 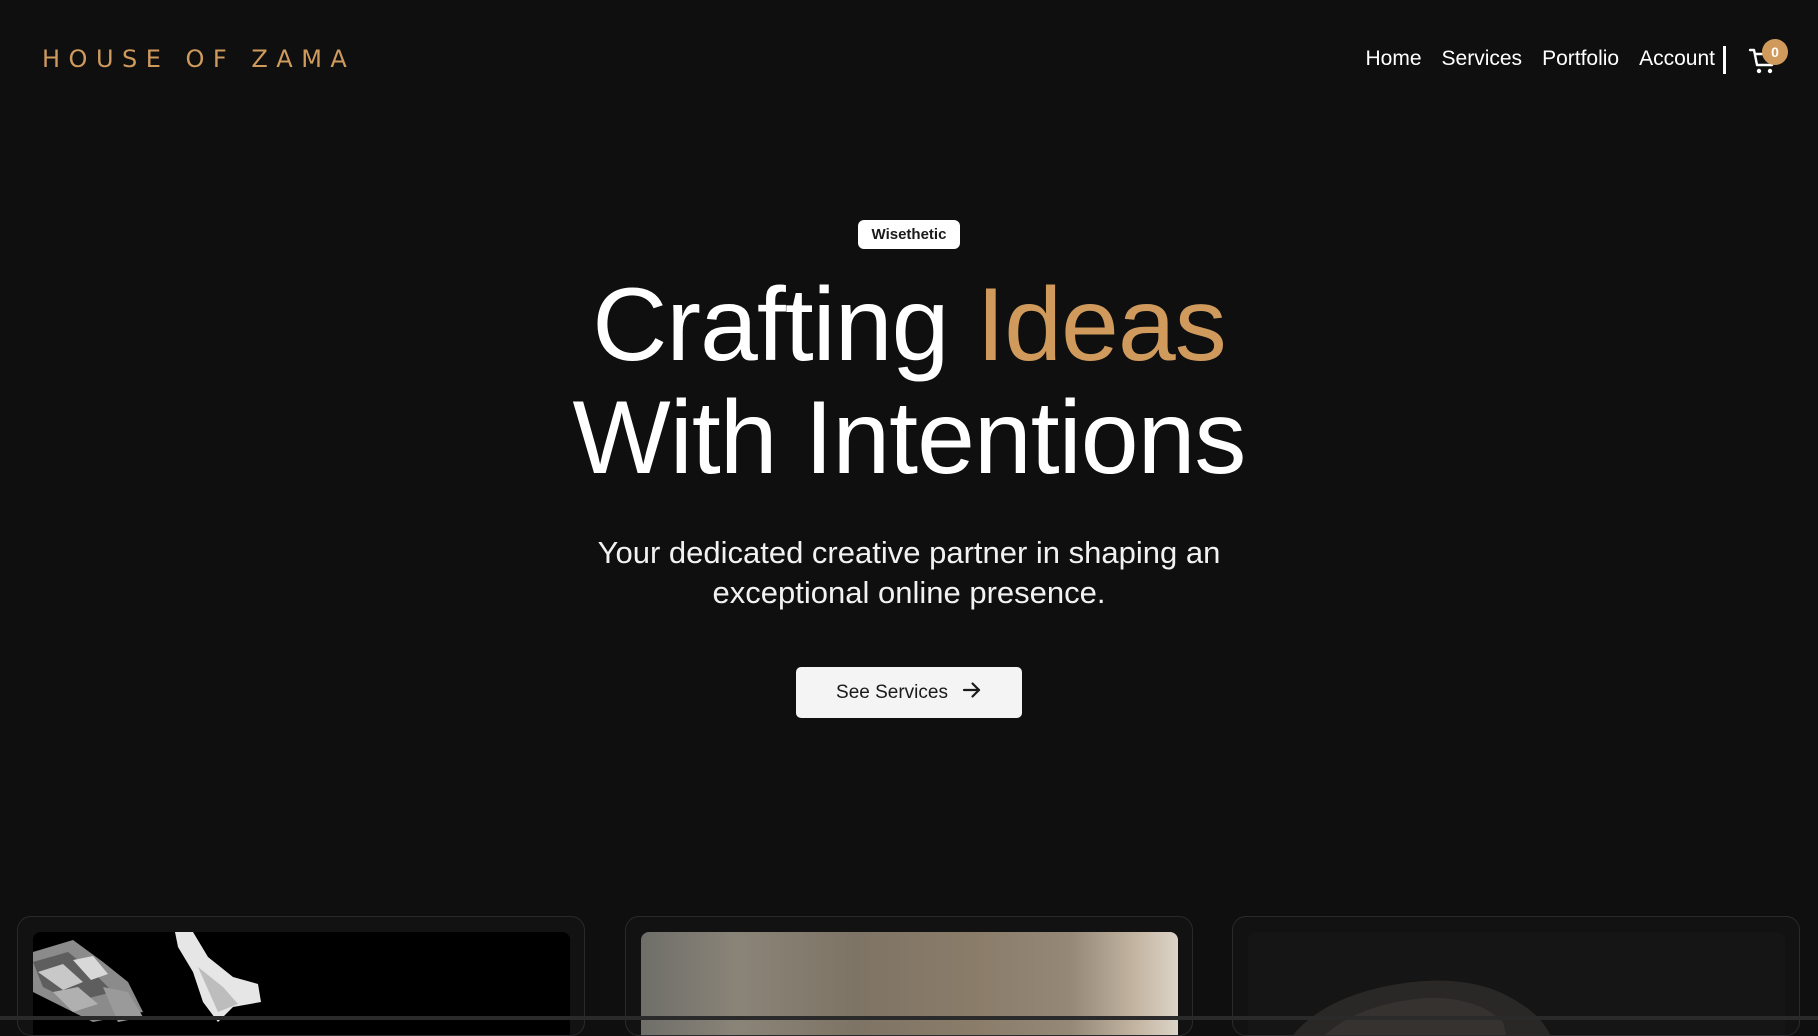 I want to click on see-services-button: See Services, so click(x=909, y=692).